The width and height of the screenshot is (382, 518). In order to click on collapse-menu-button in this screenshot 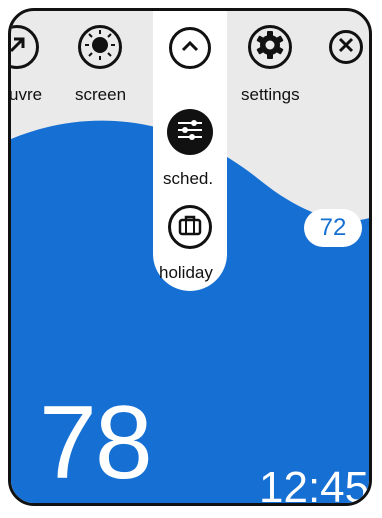, I will do `click(190, 48)`.